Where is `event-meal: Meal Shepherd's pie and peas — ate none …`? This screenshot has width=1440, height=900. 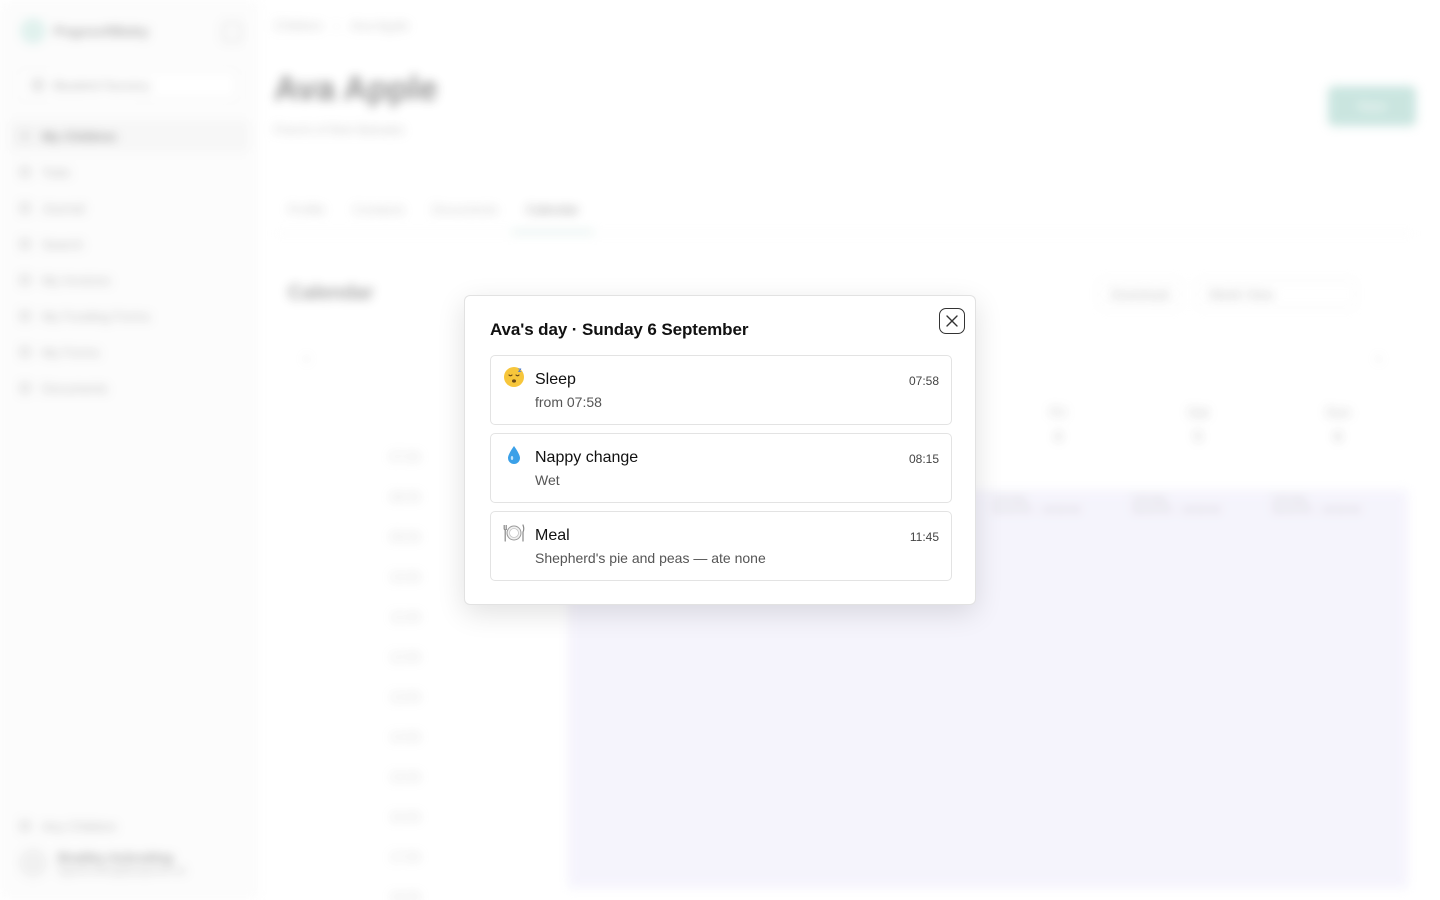 event-meal: Meal Shepherd's pie and peas — ate none … is located at coordinates (721, 546).